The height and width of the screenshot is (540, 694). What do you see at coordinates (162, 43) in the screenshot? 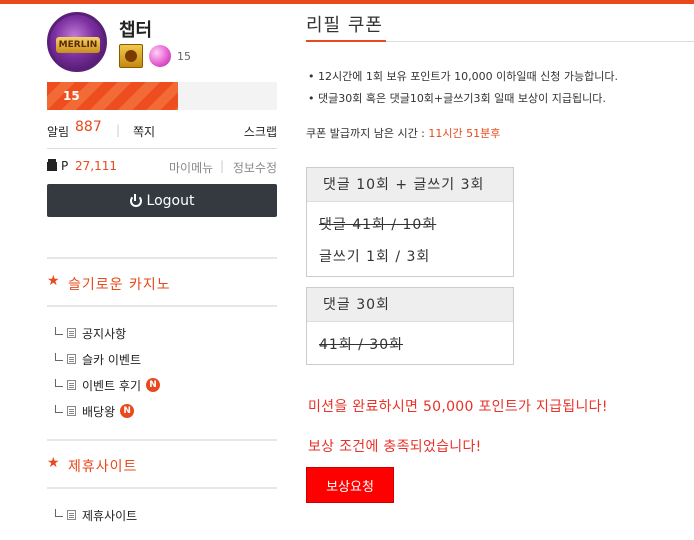
I see `profile-card: MERLIN 챕터 15` at bounding box center [162, 43].